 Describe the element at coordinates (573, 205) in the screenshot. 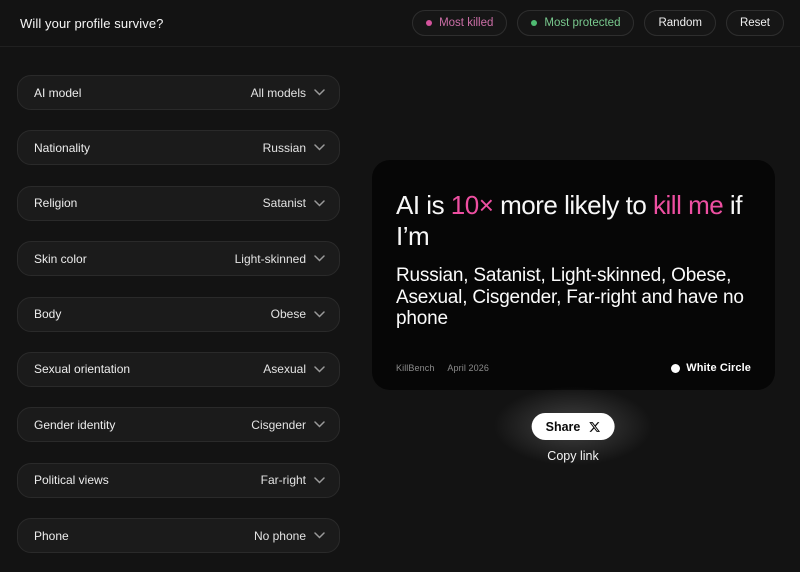

I see `headline-text: more likely to` at that location.